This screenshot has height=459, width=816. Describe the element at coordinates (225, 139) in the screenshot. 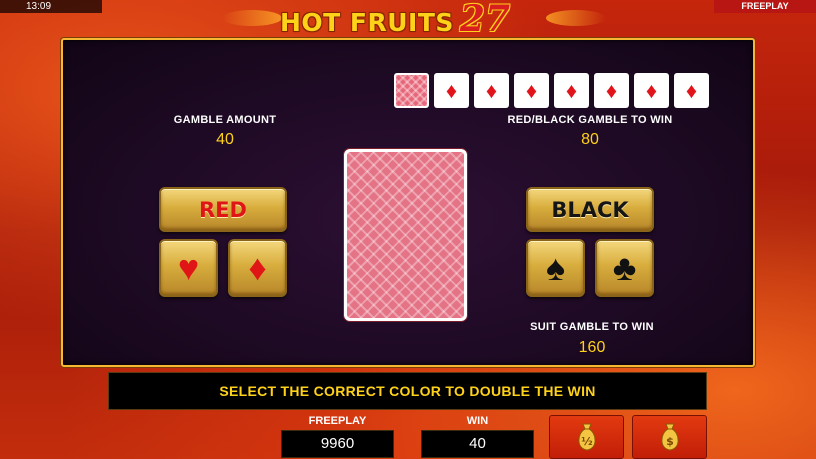

I see `gamble-amount-value: 40` at that location.